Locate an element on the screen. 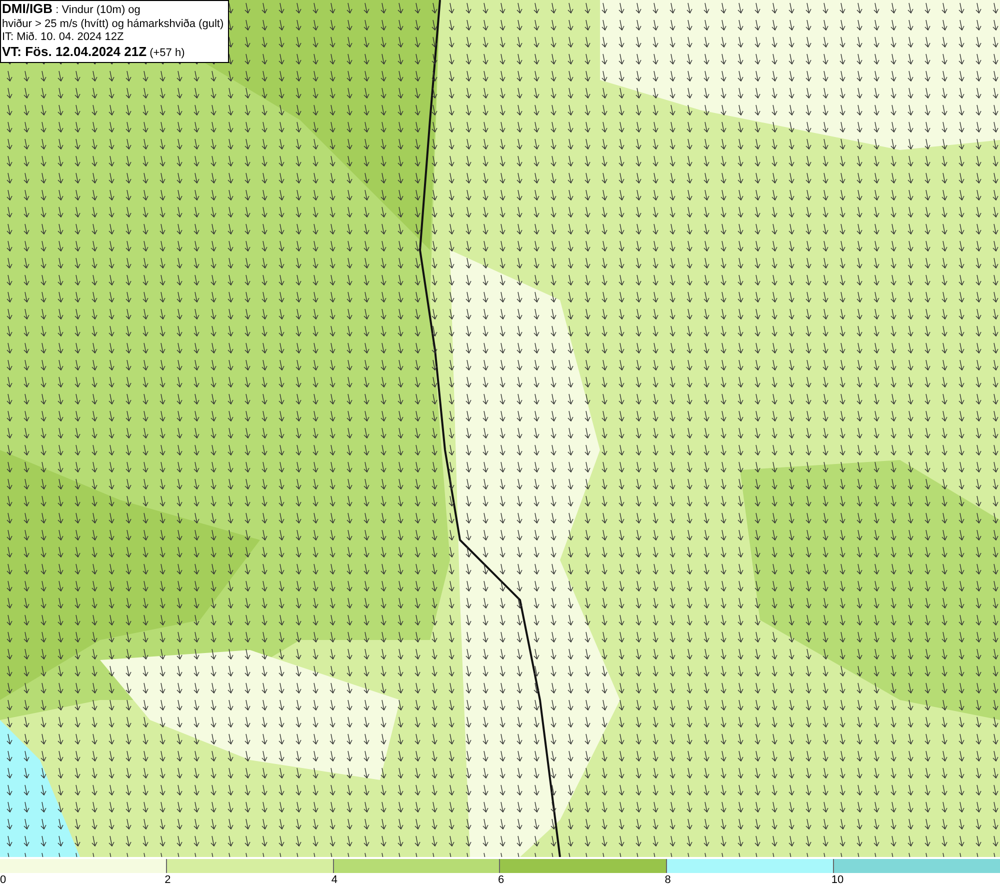  legend-label: 2 is located at coordinates (167, 880).